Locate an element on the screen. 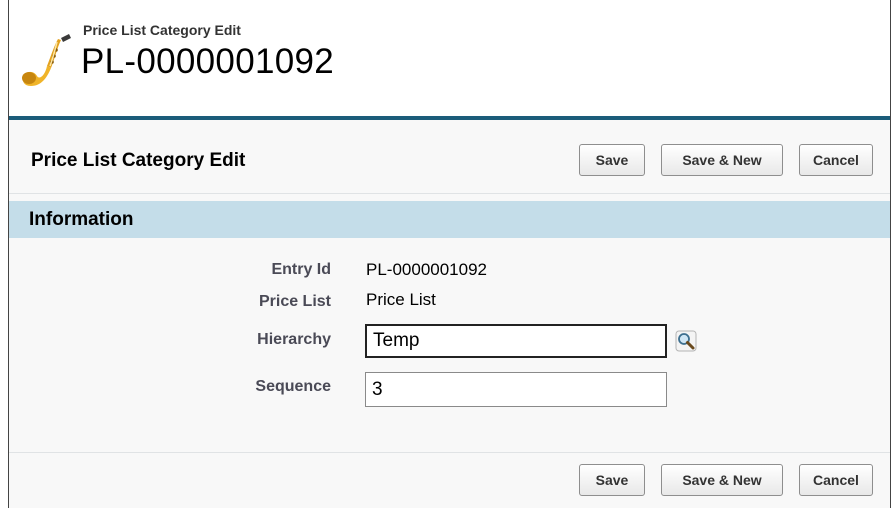 The height and width of the screenshot is (508, 891). save-and-new-button-top: Save & New is located at coordinates (722, 160).